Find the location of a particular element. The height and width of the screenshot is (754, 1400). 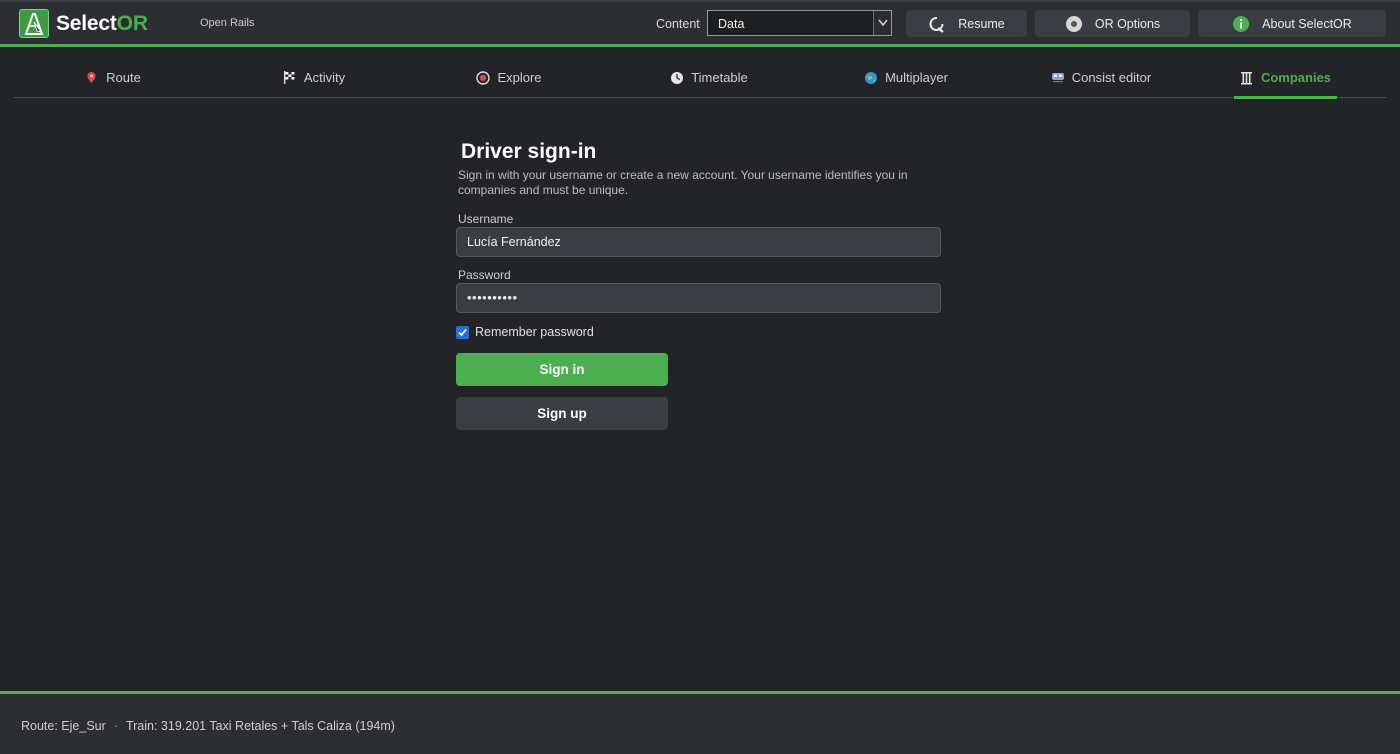

tab-companies-label: Companies is located at coordinates (1296, 77).